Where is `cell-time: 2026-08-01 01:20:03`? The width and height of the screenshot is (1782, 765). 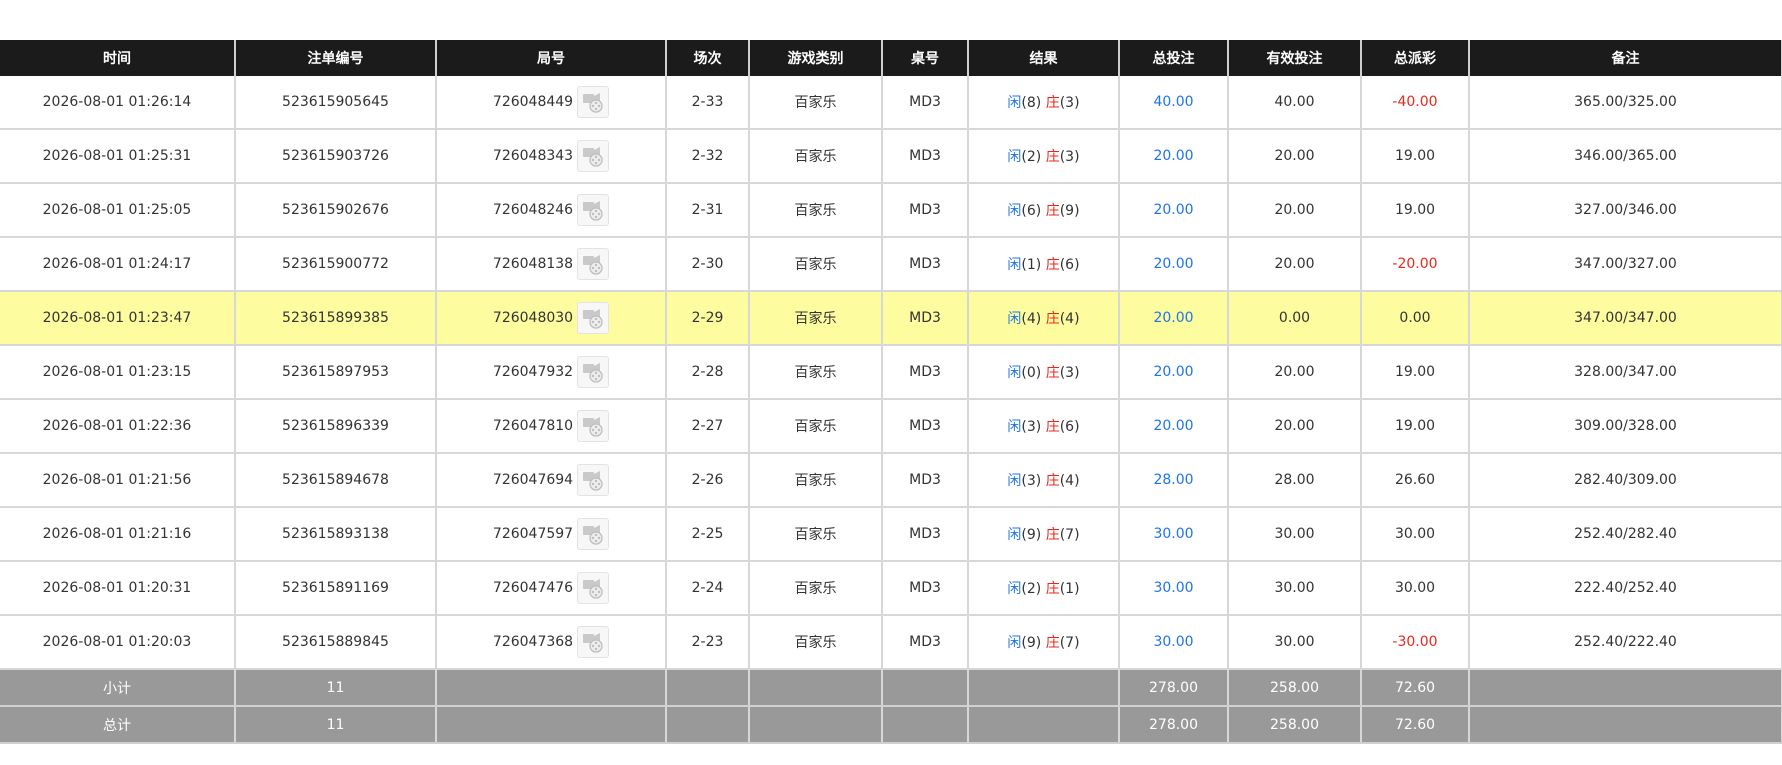 cell-time: 2026-08-01 01:20:03 is located at coordinates (118, 642).